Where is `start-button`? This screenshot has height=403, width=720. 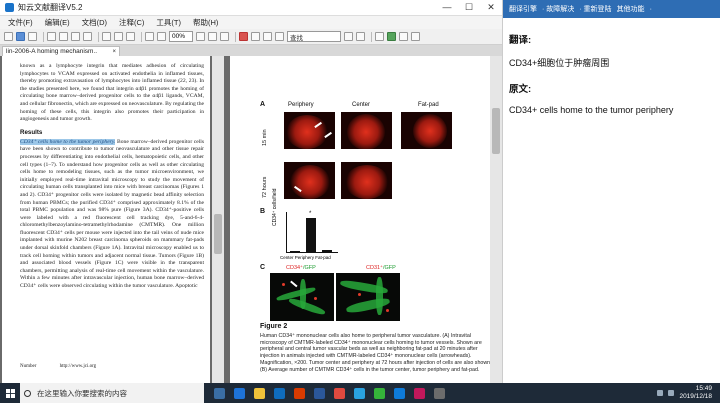
start-button is located at coordinates (10, 393).